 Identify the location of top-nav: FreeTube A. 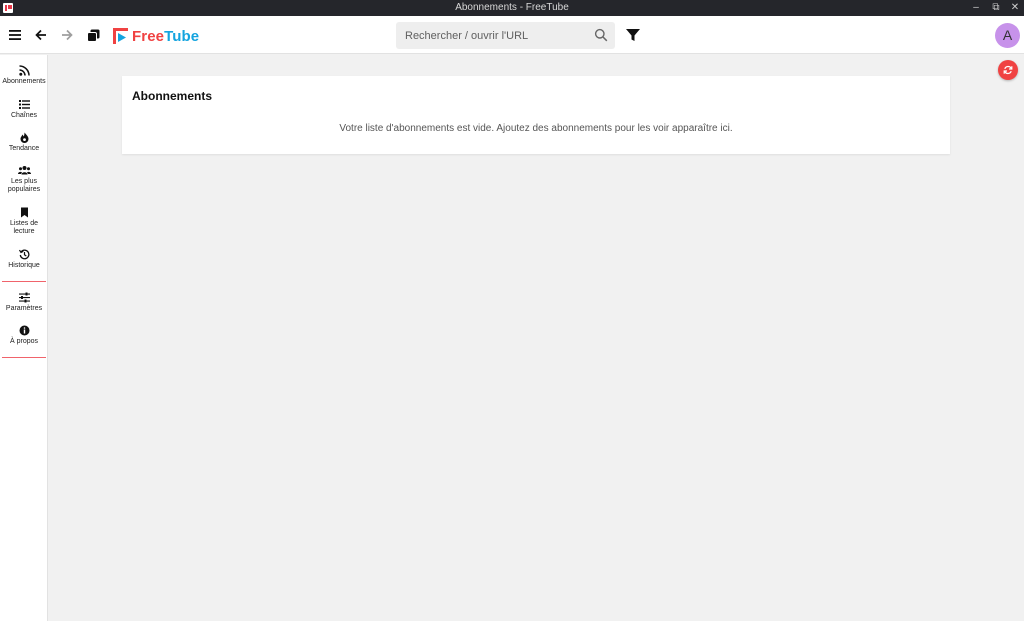
(512, 35).